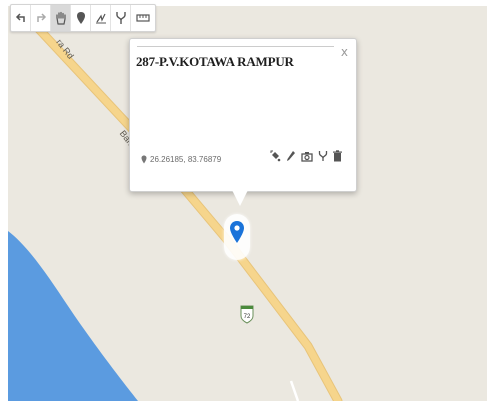 The height and width of the screenshot is (405, 491). I want to click on marker-icon, so click(80, 18).